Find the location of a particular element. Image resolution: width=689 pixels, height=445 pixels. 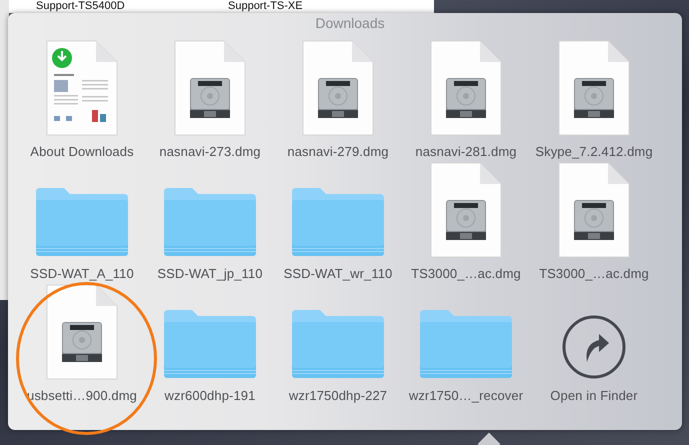

window-text: Support-TS5400D is located at coordinates (80, 6).